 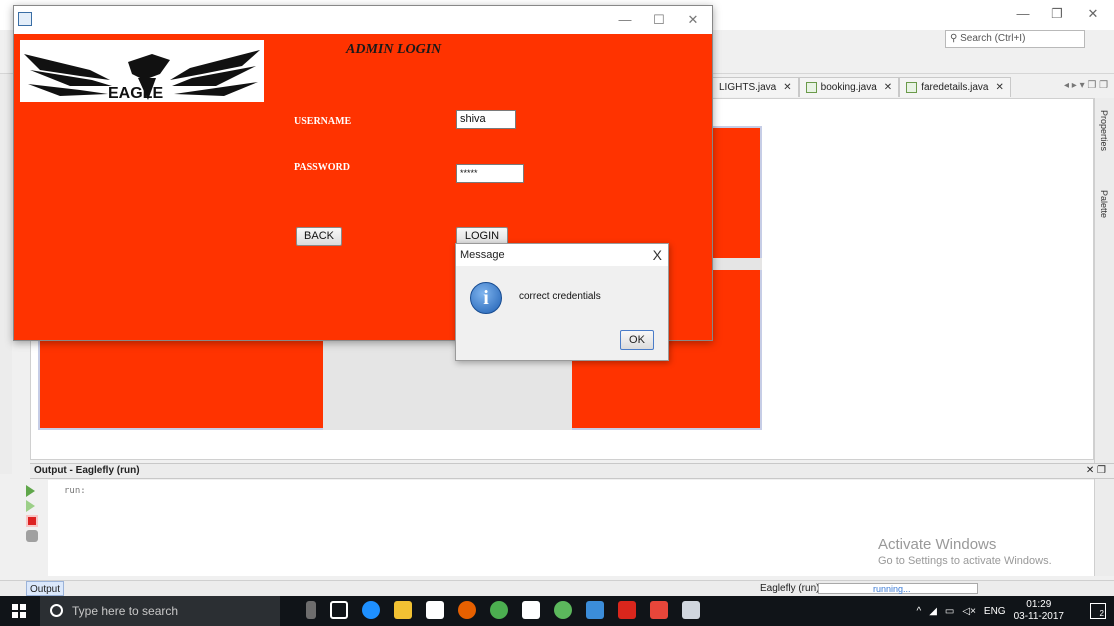 I want to click on info-icon: i, so click(x=486, y=298).